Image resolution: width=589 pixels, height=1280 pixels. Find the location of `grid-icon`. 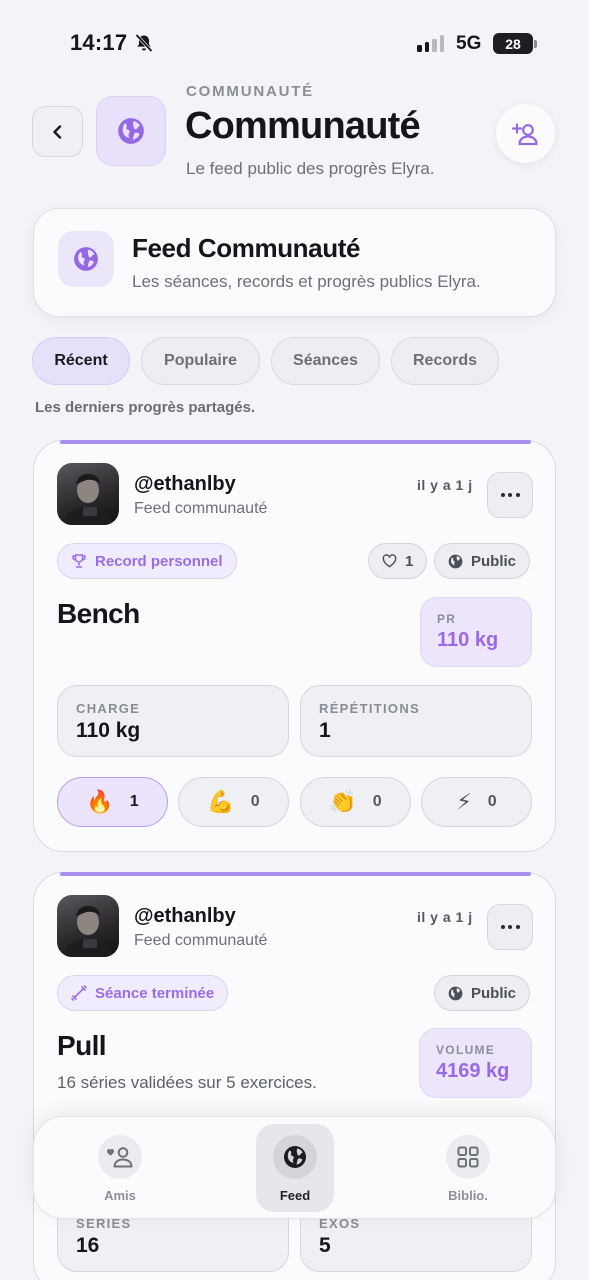

grid-icon is located at coordinates (468, 1157).